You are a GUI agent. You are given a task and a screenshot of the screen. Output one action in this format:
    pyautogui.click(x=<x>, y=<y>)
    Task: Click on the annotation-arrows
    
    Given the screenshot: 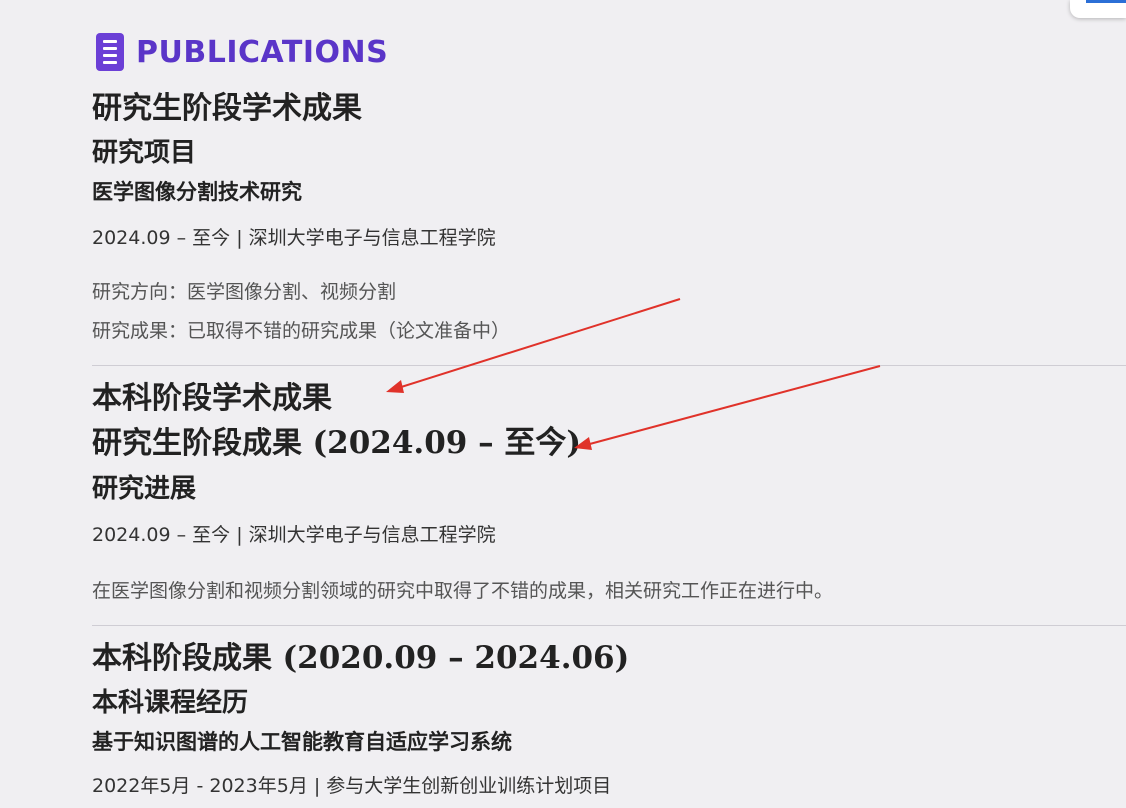 What is the action you would take?
    pyautogui.click(x=633, y=374)
    